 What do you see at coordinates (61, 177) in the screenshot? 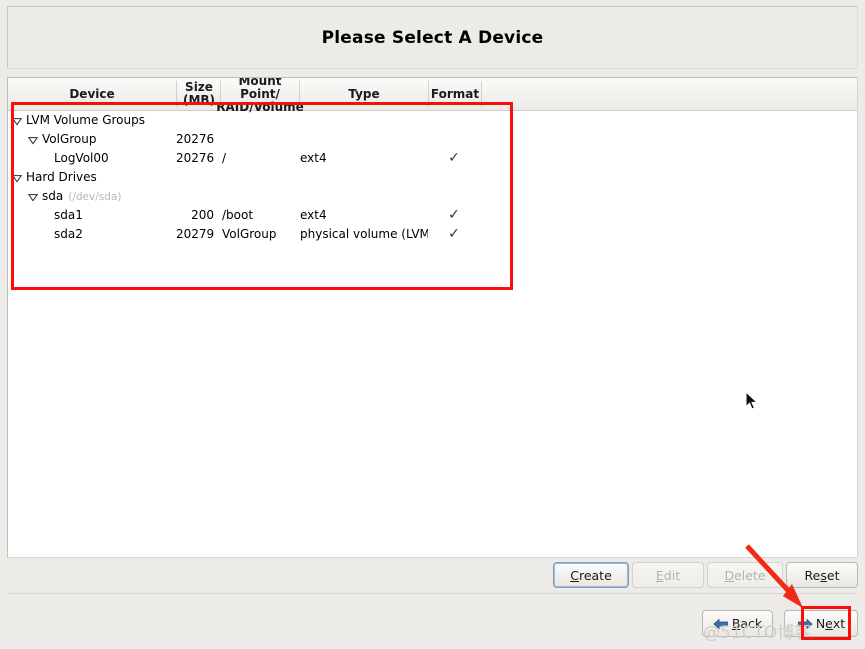
I see `device-name: Hard Drives` at bounding box center [61, 177].